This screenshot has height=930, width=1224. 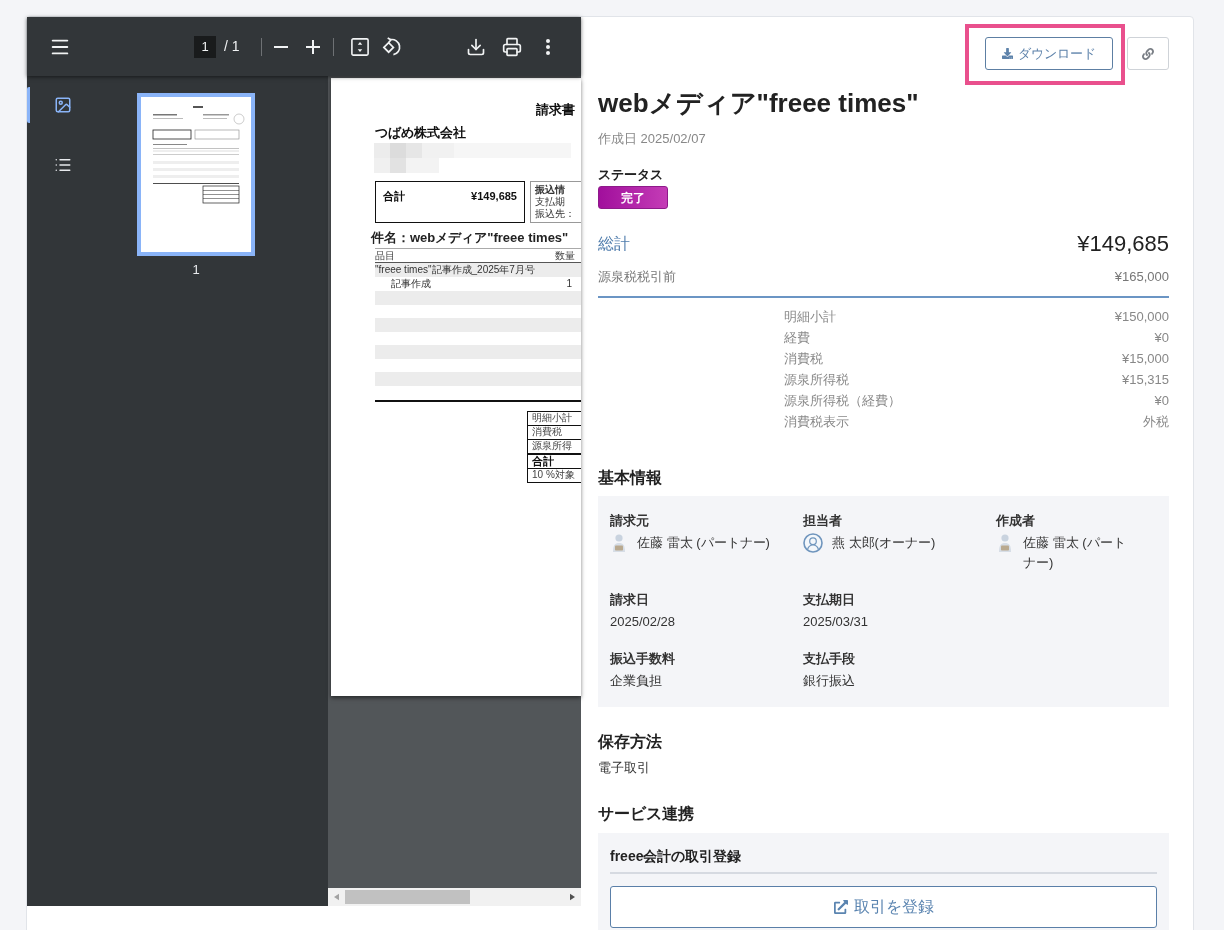 I want to click on document-title: 請求書, so click(x=555, y=110).